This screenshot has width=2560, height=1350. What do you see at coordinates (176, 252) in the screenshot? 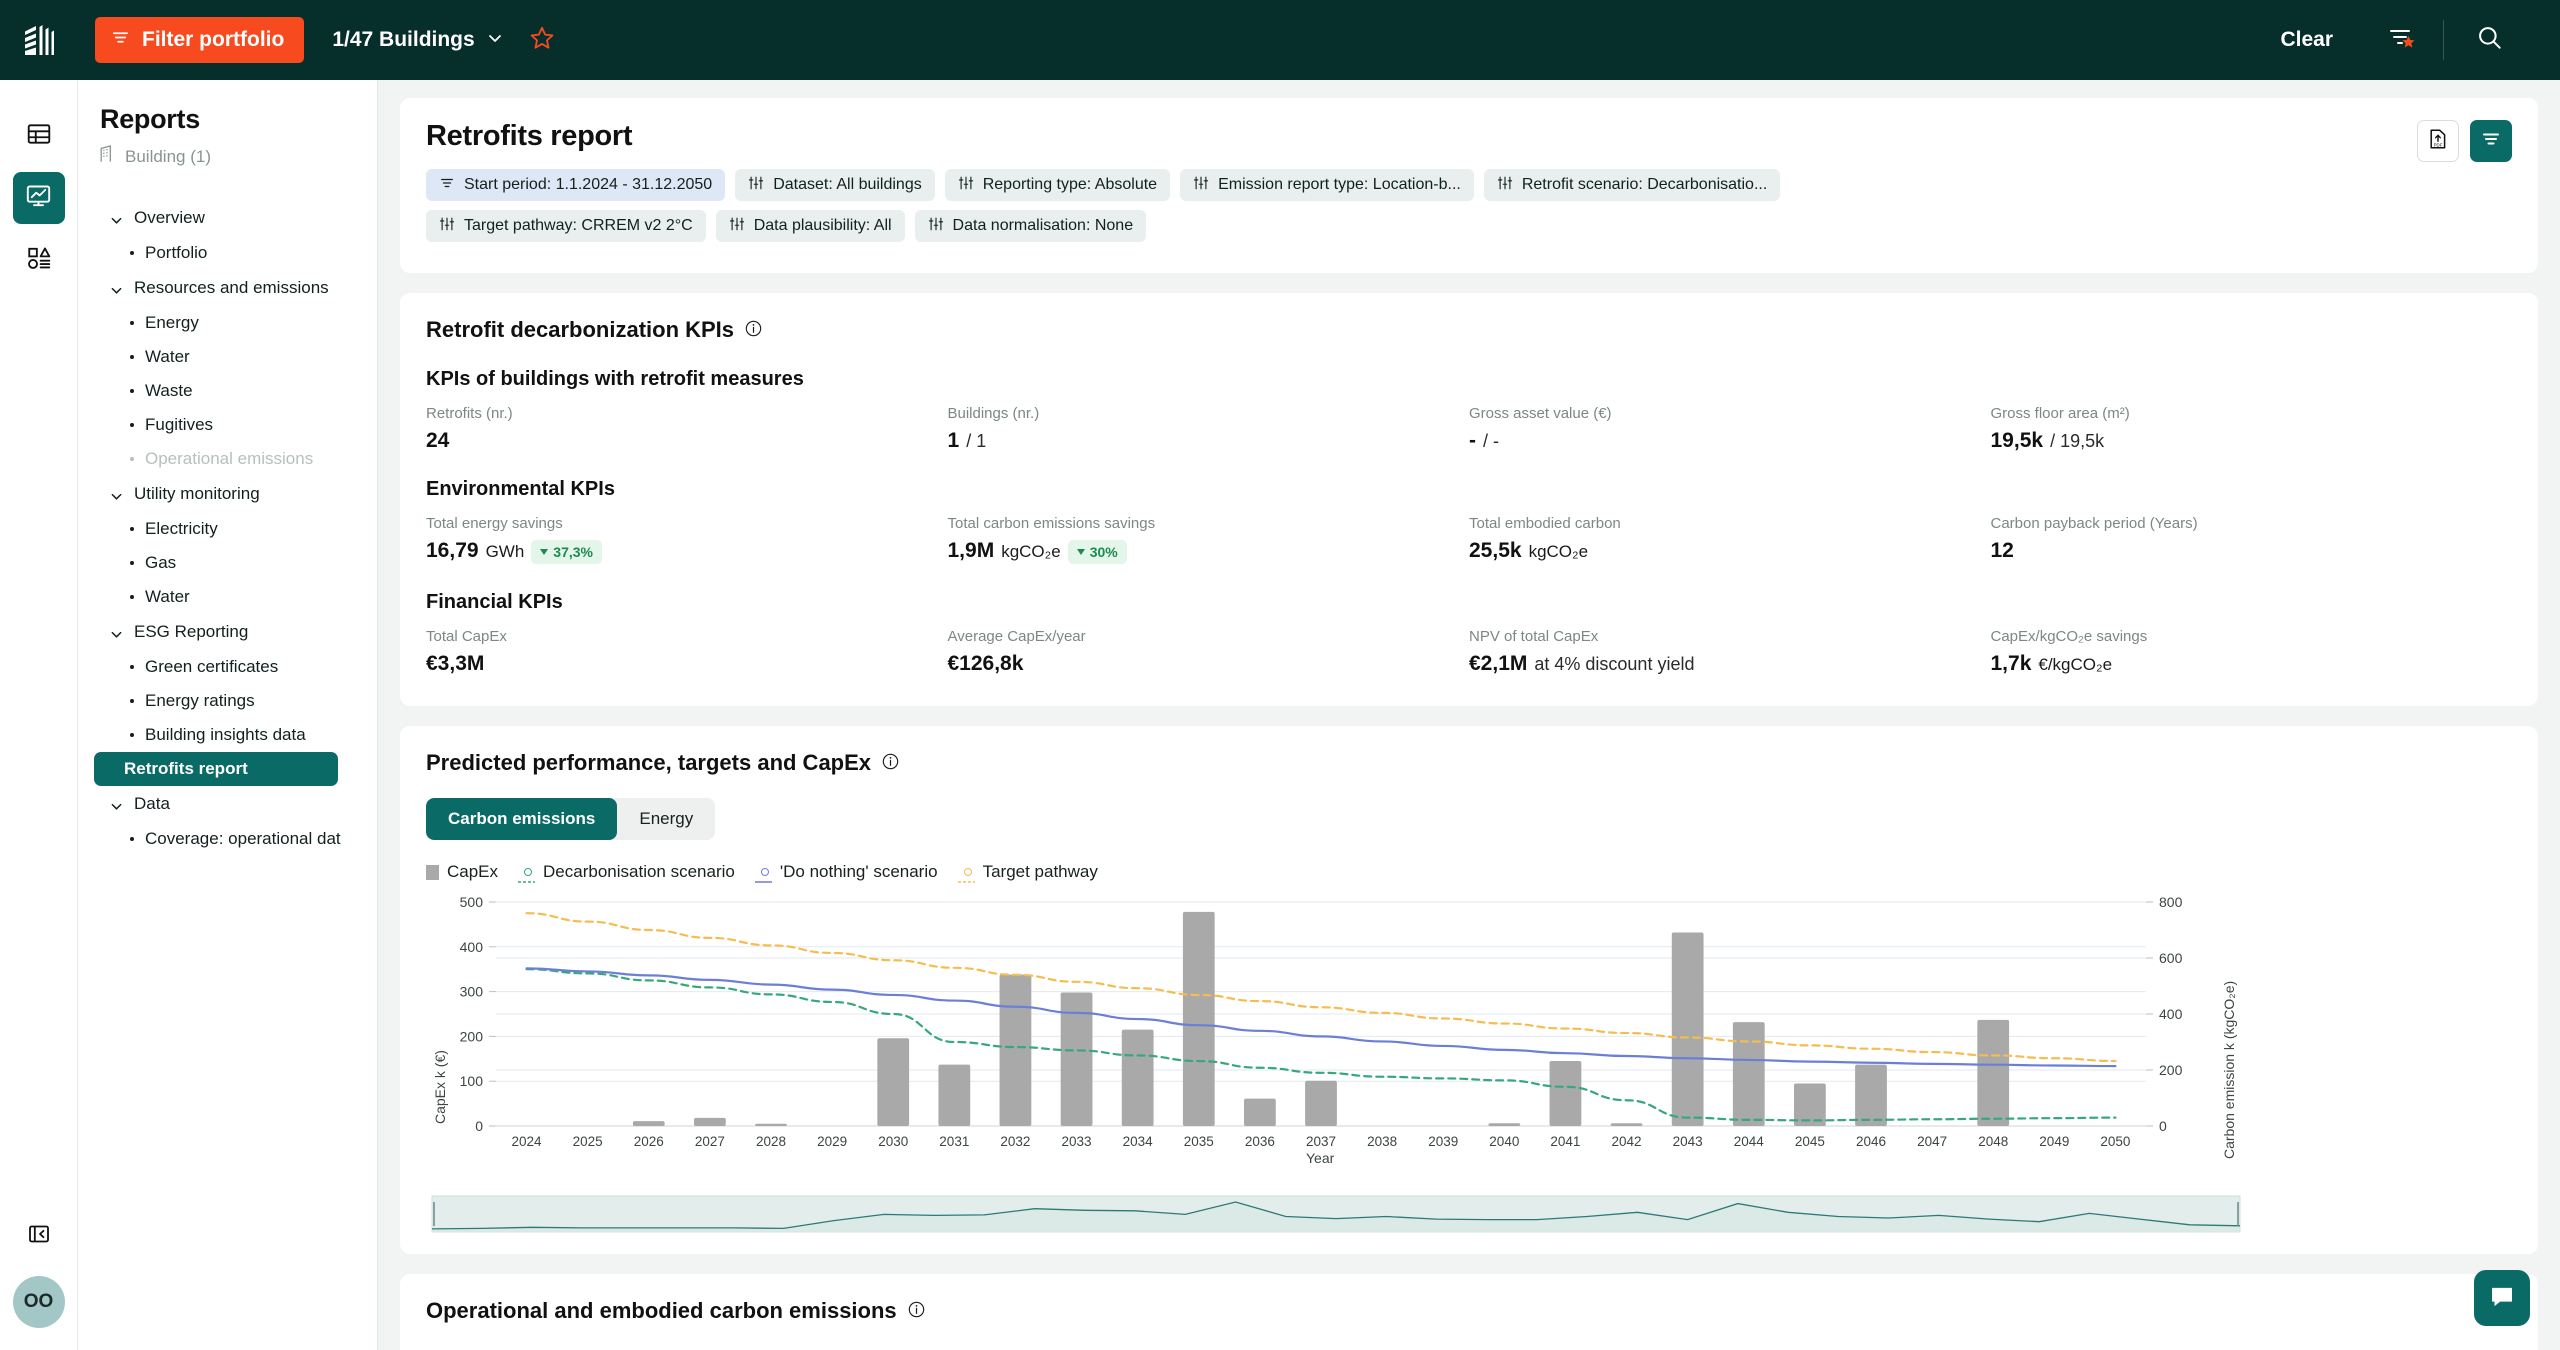
I see `sidebar-item-label: Portfolio` at bounding box center [176, 252].